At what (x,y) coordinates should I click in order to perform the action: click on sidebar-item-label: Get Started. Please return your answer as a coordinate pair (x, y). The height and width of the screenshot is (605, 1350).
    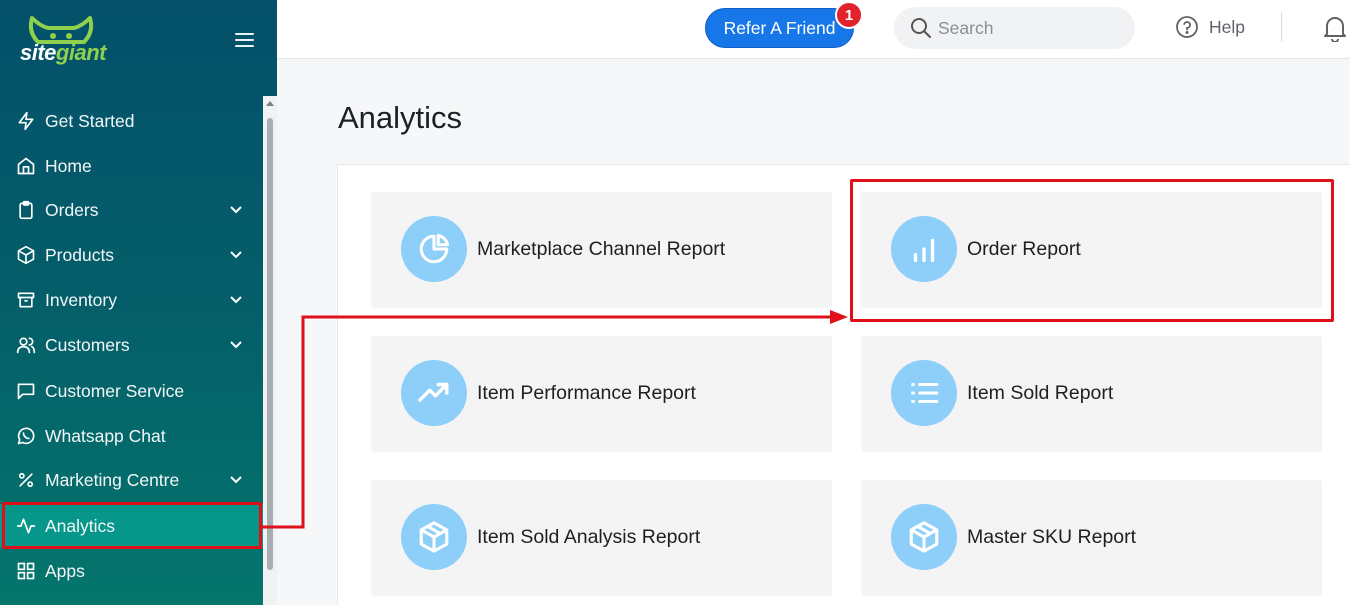
    Looking at the image, I should click on (90, 120).